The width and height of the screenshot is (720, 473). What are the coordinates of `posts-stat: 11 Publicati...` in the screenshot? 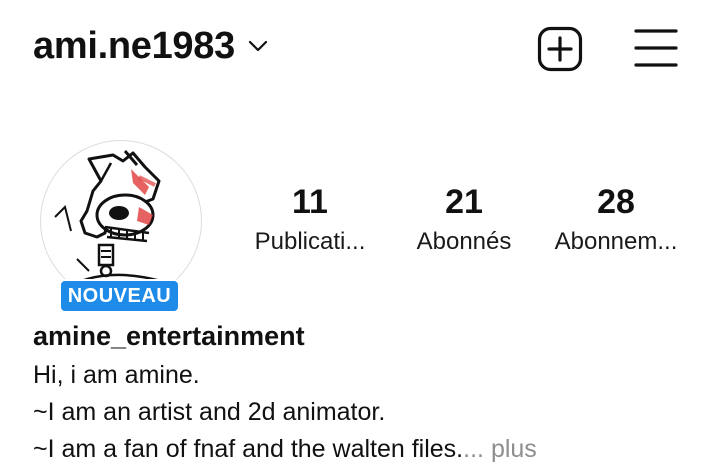 It's located at (310, 219).